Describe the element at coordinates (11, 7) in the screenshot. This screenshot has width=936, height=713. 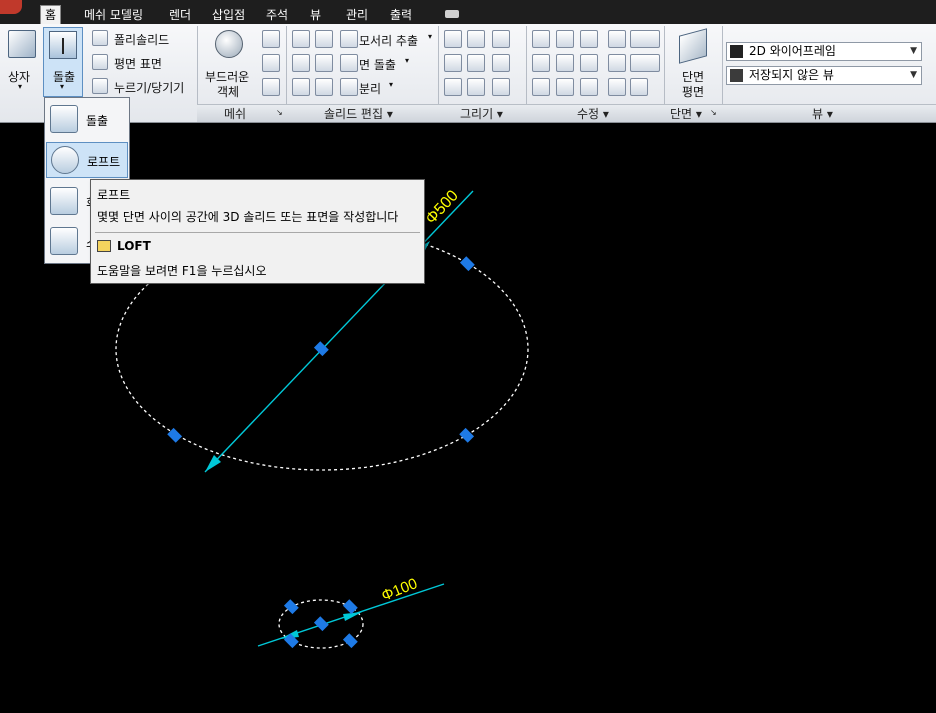
I see `application-menu-button` at that location.